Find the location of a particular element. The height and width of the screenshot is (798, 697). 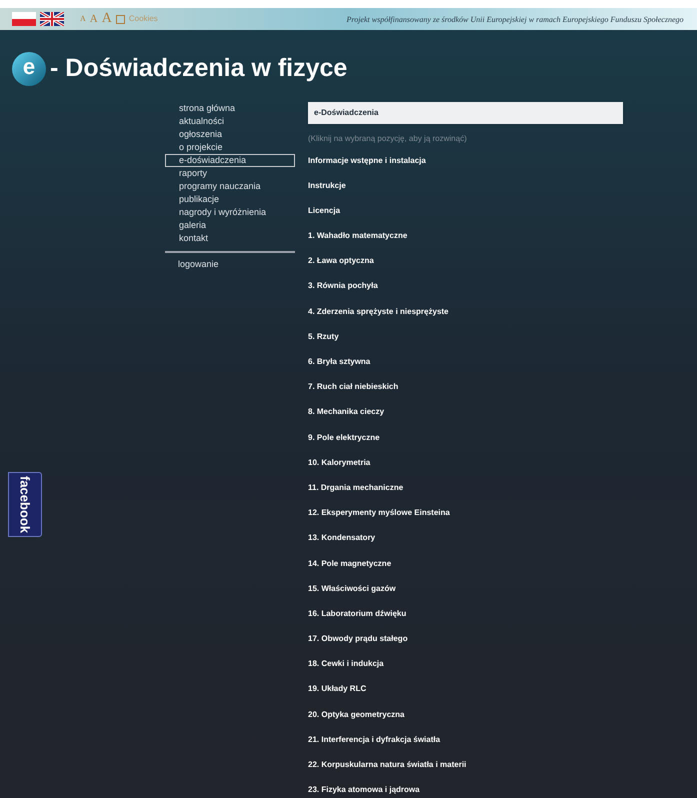

experiment-link: 3. Równia pochyła is located at coordinates (343, 286).